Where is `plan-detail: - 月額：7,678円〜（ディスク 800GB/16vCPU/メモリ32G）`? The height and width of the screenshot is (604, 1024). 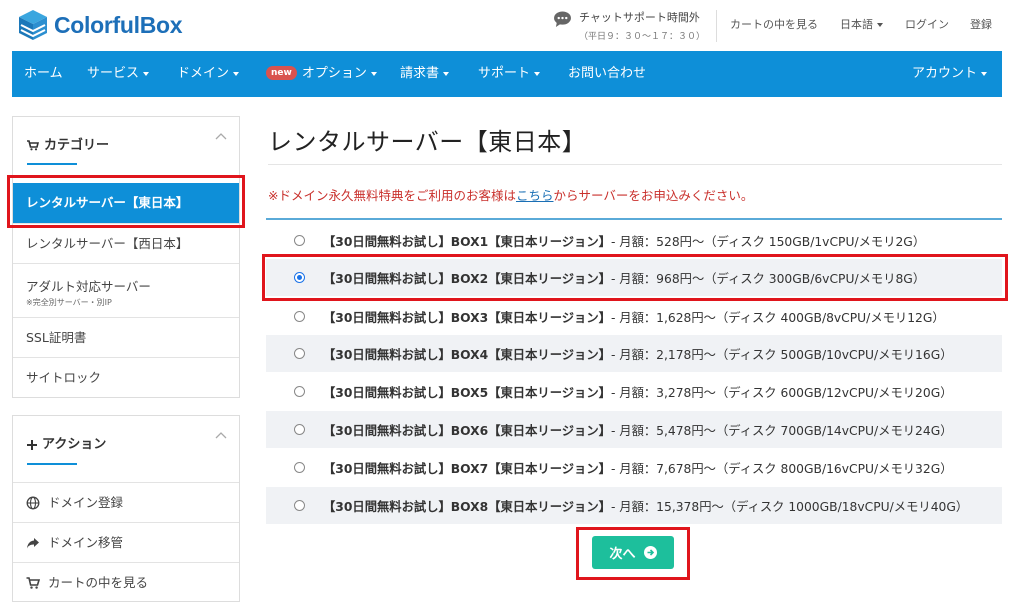
plan-detail: - 月額：7,678円〜（ディスク 800GB/16vCPU/メモリ32G） is located at coordinates (781, 468).